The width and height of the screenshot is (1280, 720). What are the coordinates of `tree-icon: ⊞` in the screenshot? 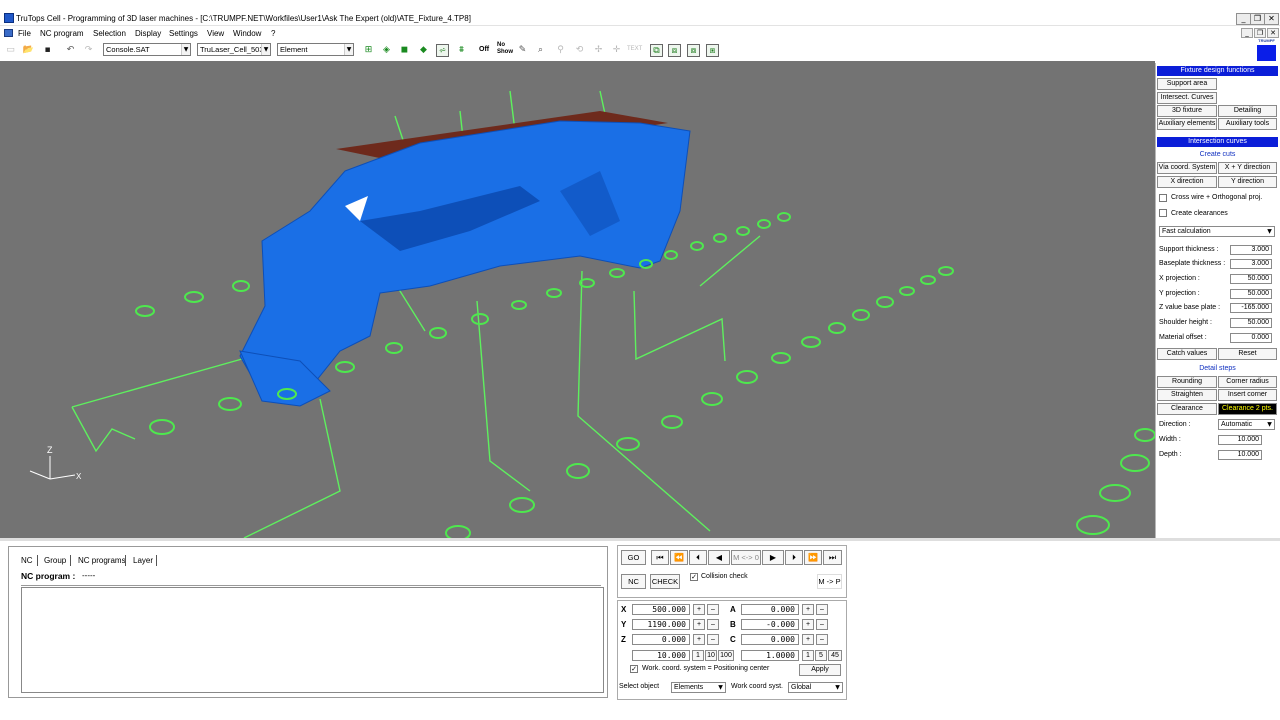 It's located at (368, 50).